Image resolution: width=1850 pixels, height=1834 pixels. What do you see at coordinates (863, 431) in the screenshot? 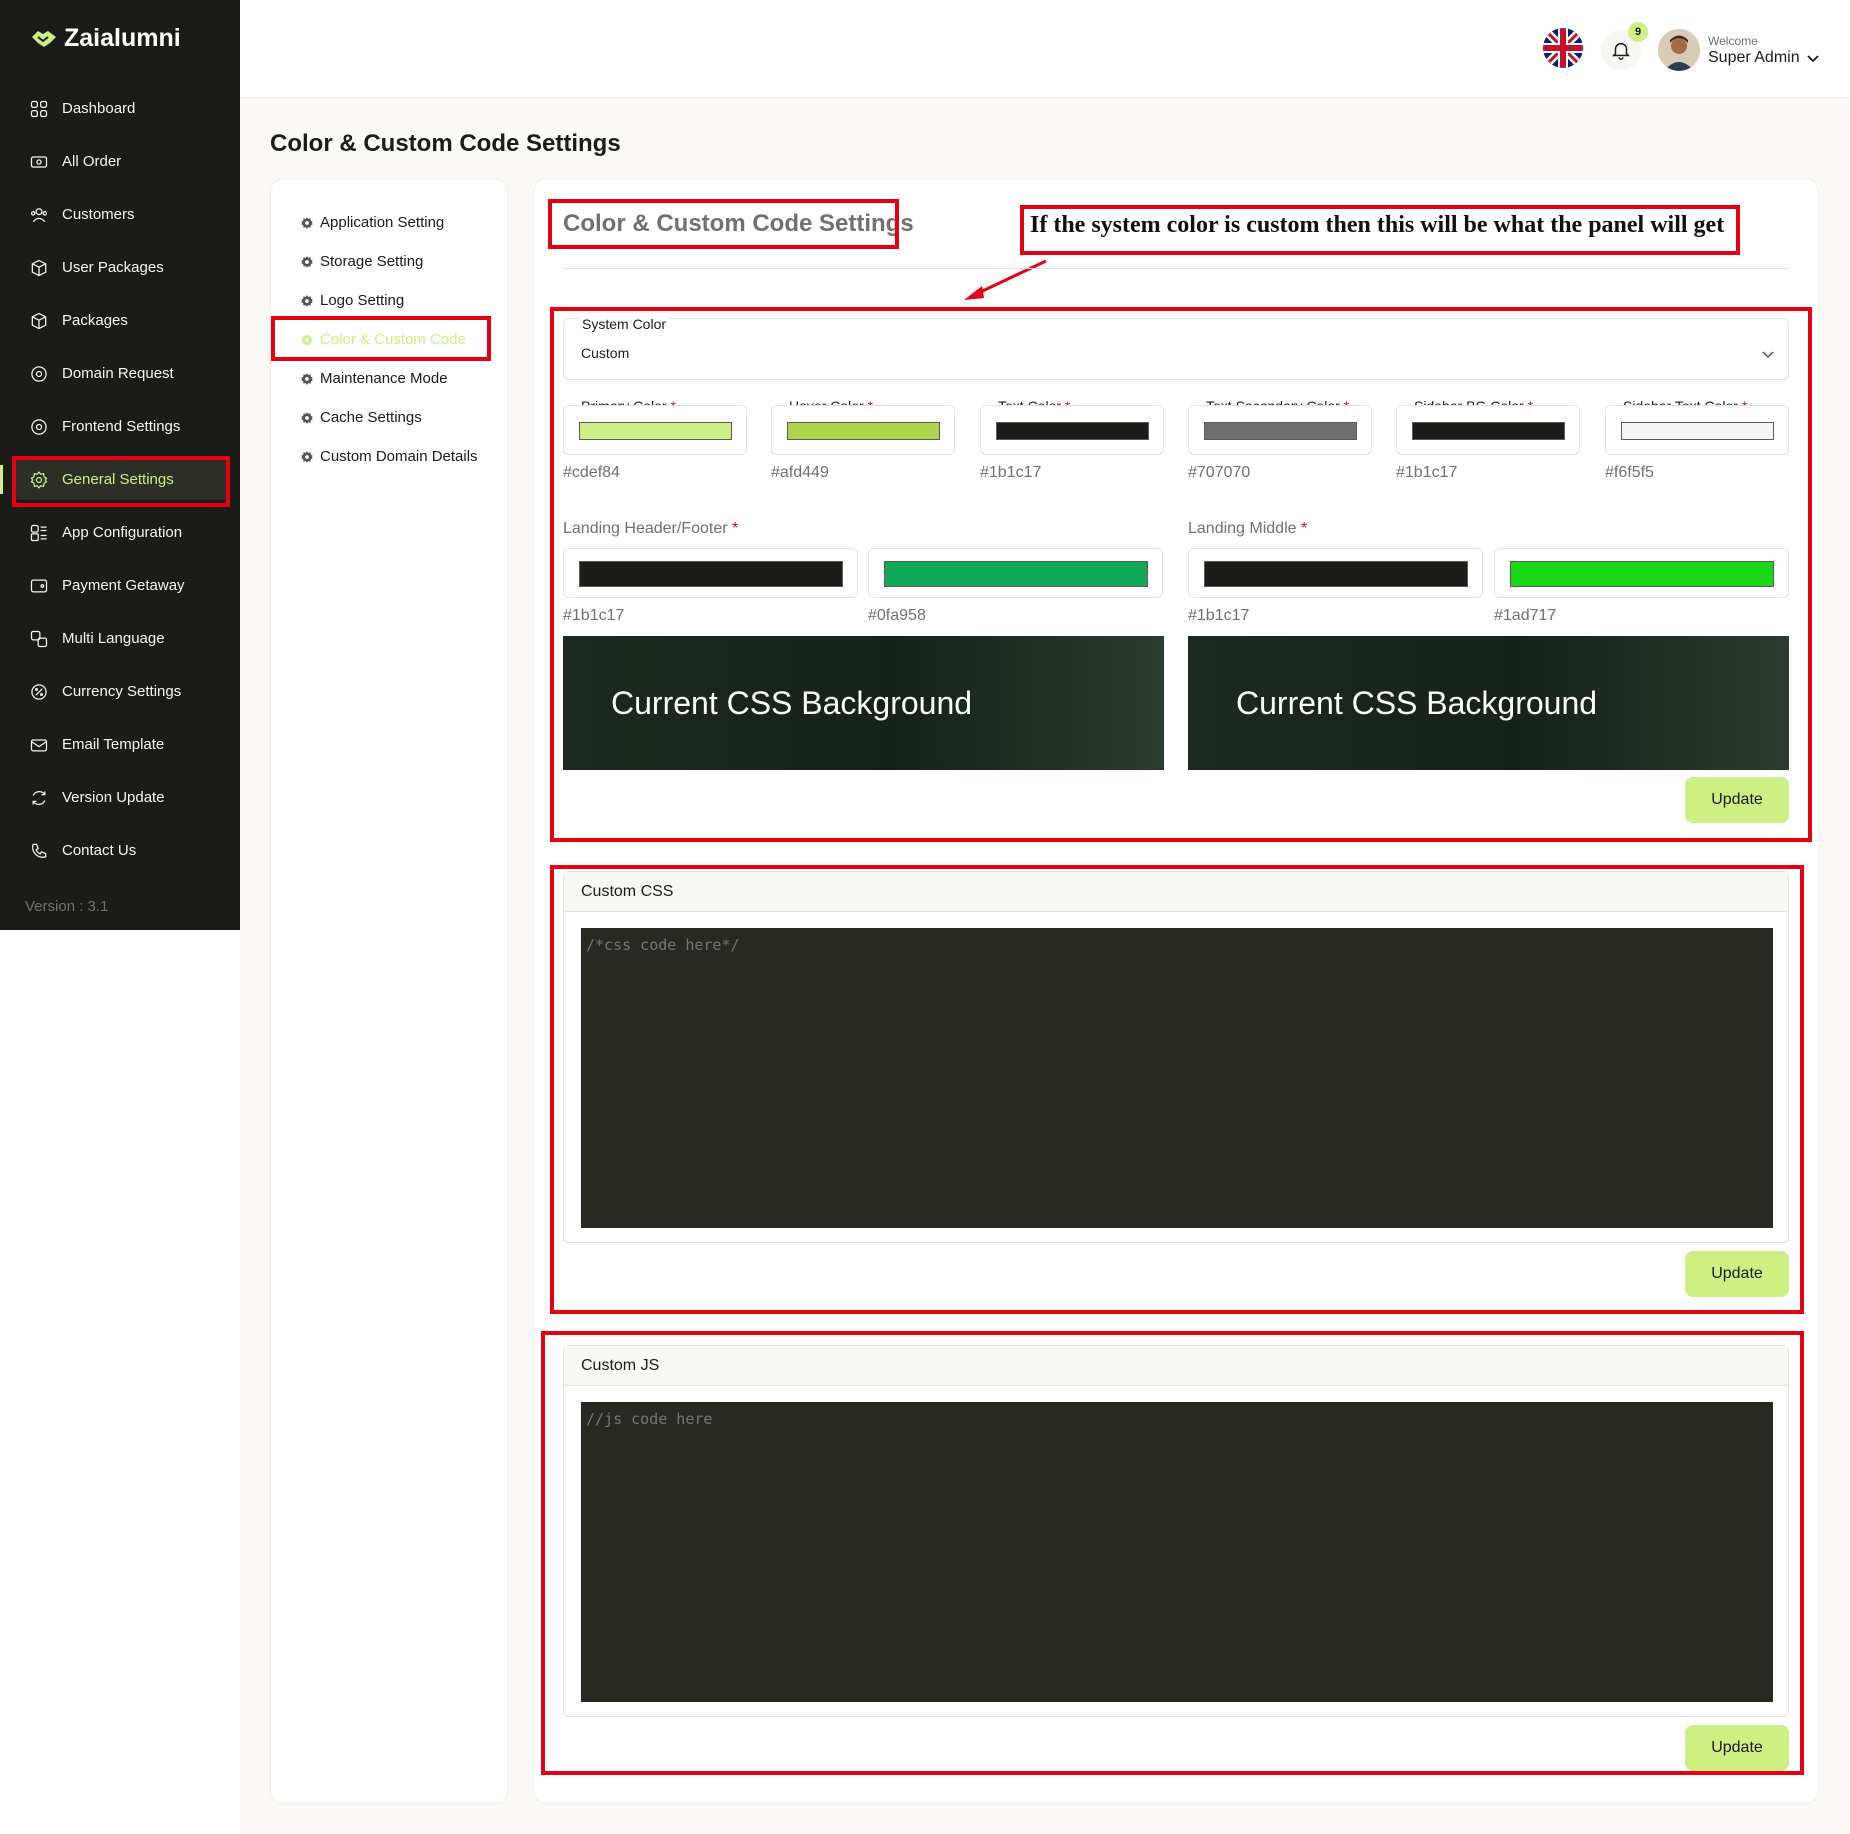
I see `hover-color-swatch` at bounding box center [863, 431].